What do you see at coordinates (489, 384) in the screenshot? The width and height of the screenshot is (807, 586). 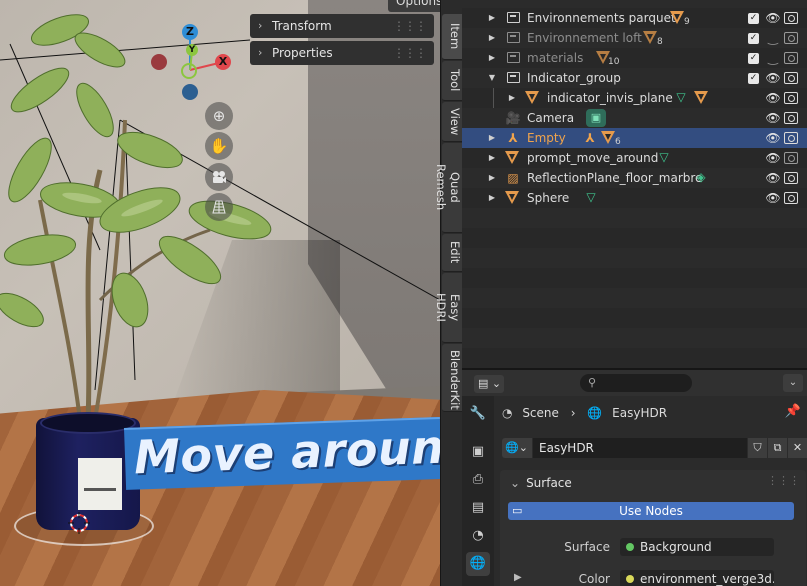 I see `editor-type-dropdown: ▤ ⌄` at bounding box center [489, 384].